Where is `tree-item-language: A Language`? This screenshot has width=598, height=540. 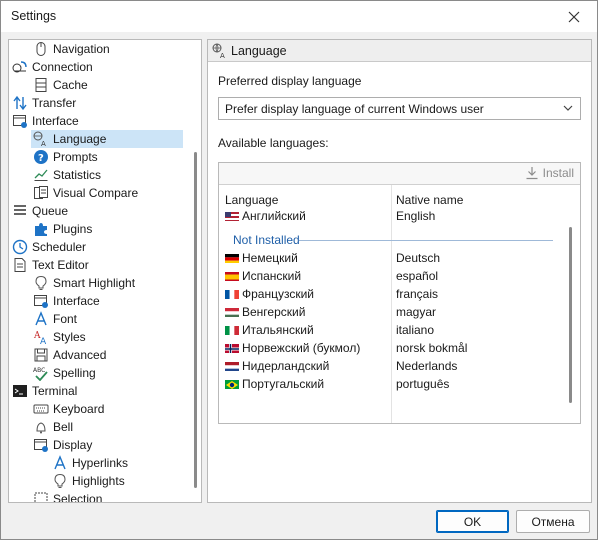 tree-item-language: A Language is located at coordinates (107, 139).